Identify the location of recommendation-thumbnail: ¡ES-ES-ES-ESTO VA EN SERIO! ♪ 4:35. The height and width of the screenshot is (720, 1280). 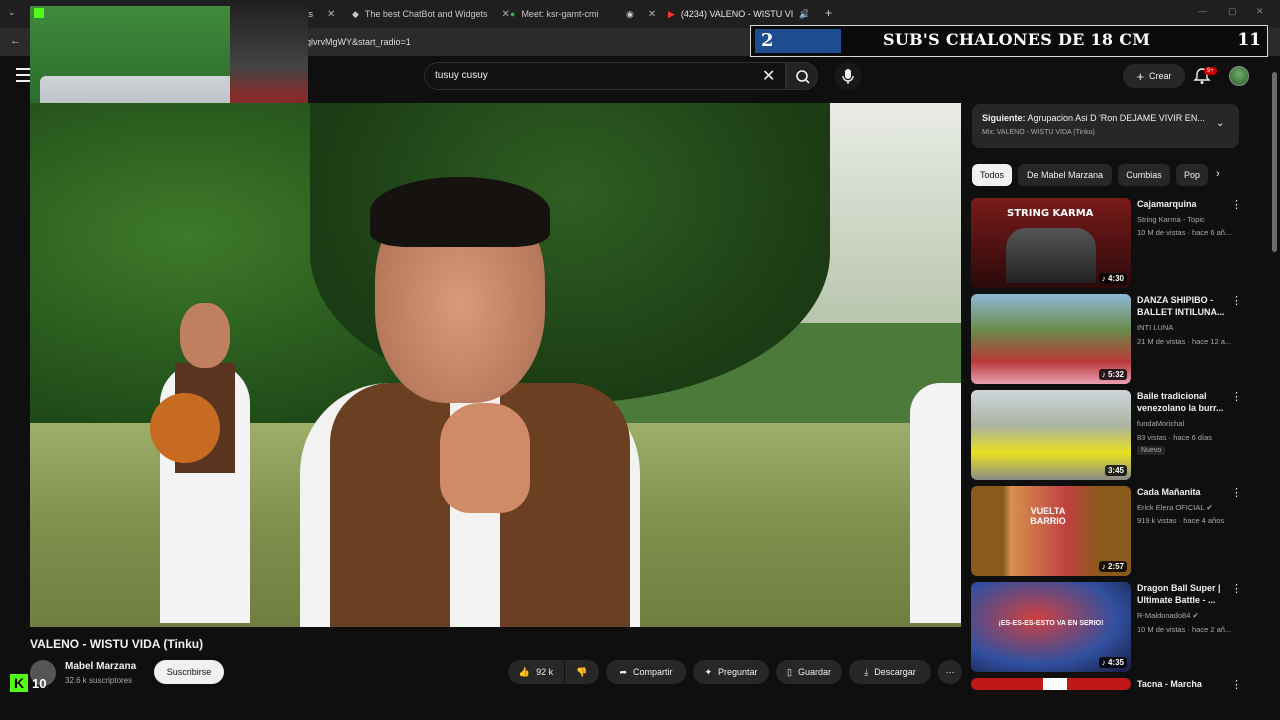
(1051, 627).